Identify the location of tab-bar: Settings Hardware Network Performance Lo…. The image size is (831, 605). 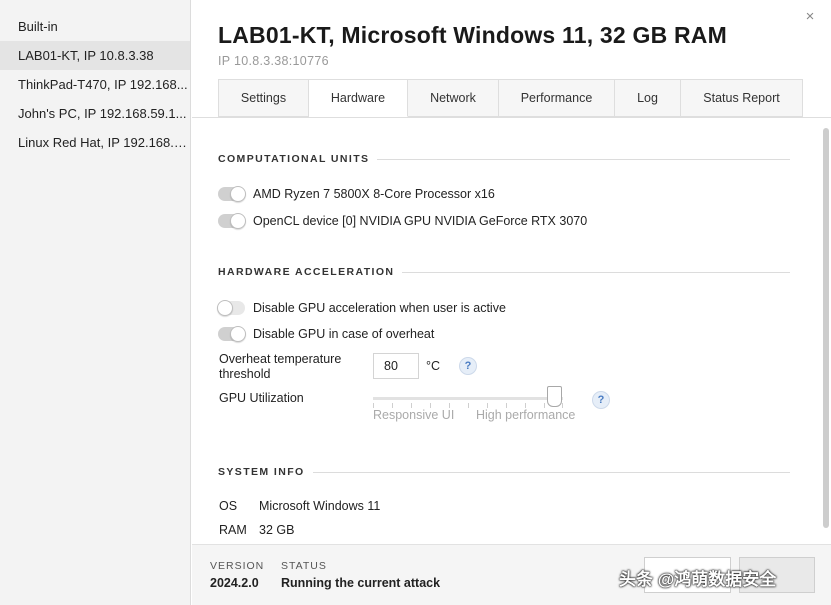
(510, 98).